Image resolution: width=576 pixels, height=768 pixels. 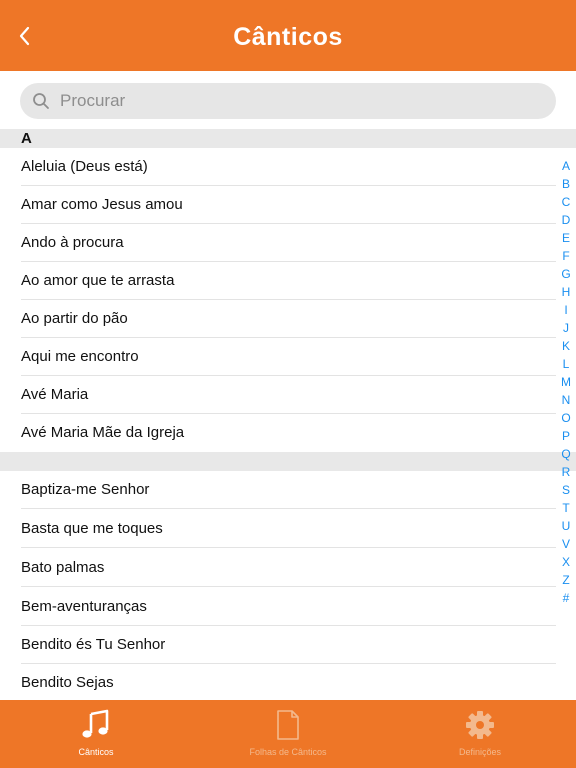 What do you see at coordinates (566, 472) in the screenshot?
I see `index-letter: R` at bounding box center [566, 472].